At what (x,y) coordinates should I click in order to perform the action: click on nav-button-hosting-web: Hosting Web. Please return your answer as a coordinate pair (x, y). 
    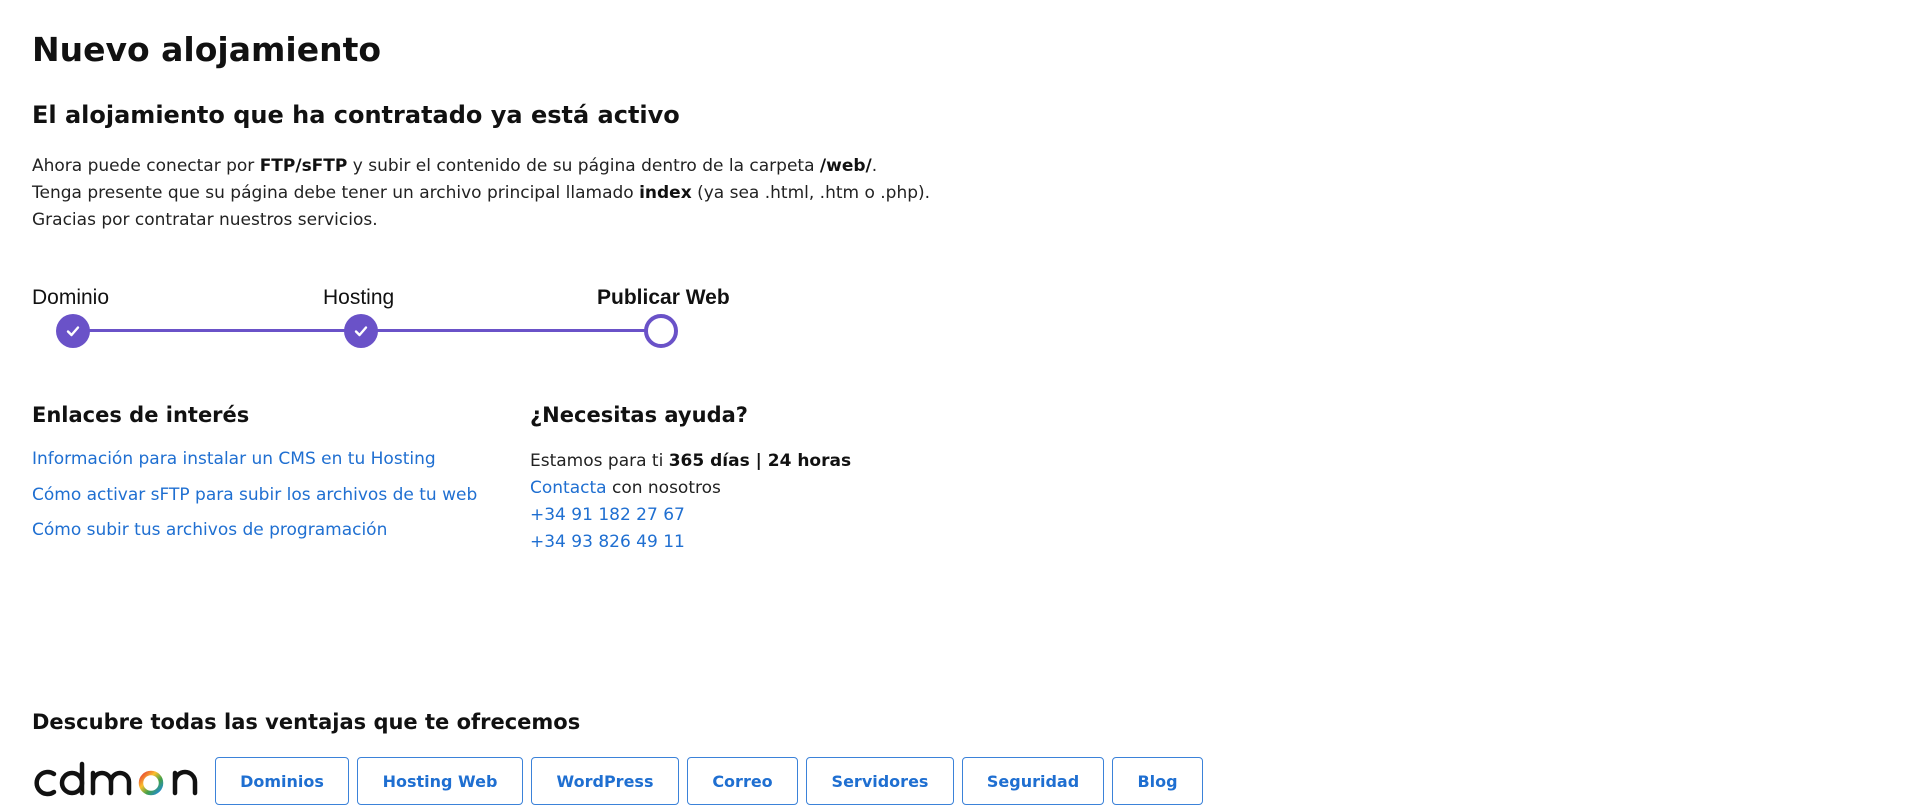
    Looking at the image, I should click on (440, 781).